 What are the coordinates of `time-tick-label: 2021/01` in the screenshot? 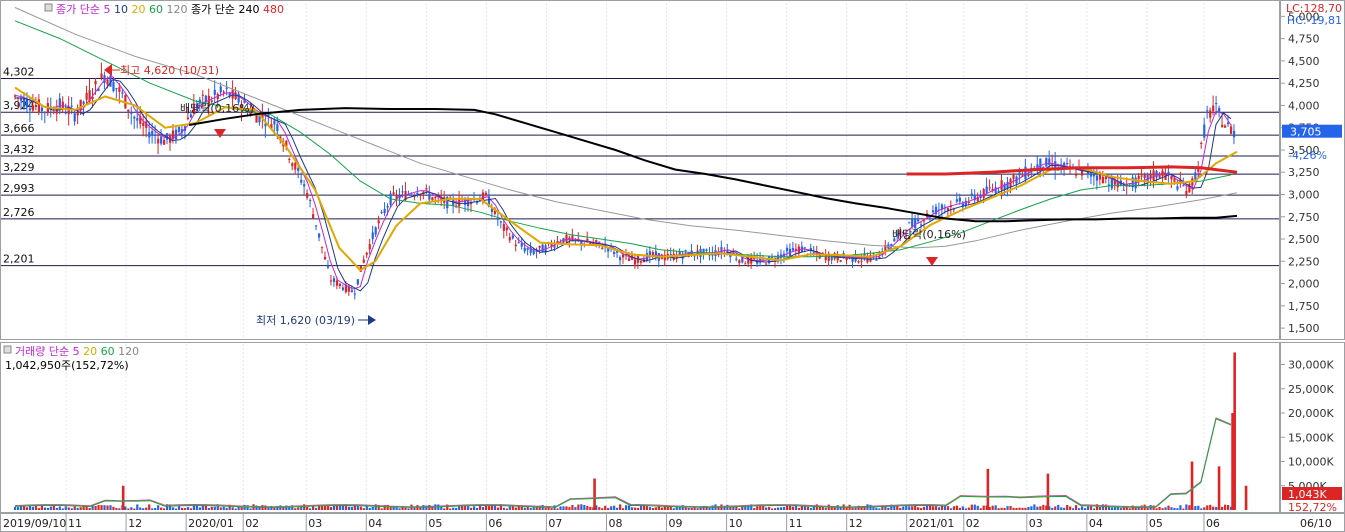 It's located at (932, 523).